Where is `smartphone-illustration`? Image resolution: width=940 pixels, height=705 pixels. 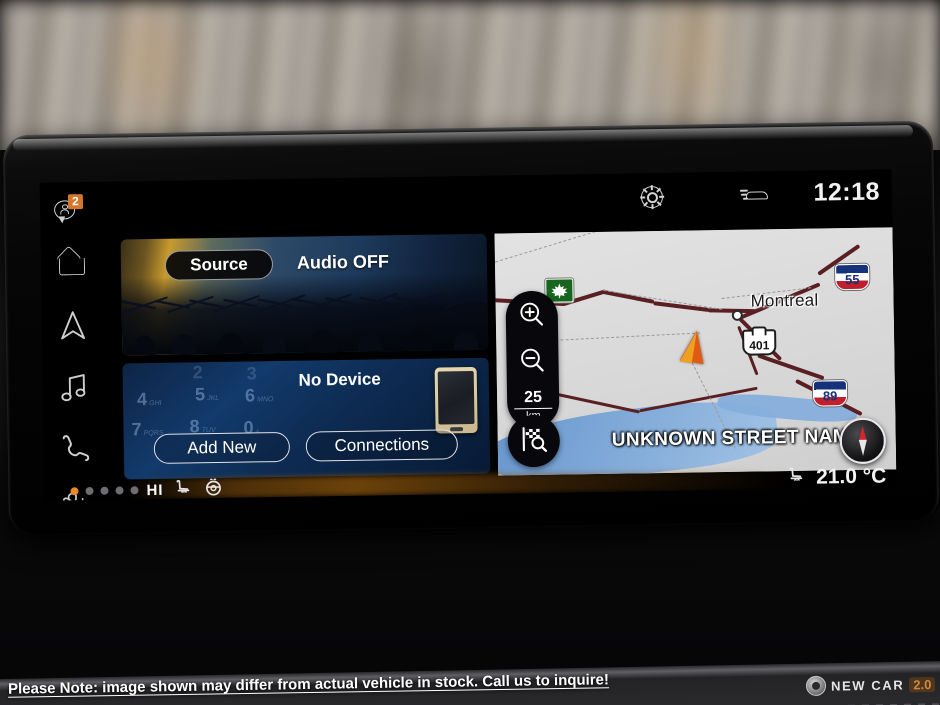
smartphone-illustration is located at coordinates (456, 400).